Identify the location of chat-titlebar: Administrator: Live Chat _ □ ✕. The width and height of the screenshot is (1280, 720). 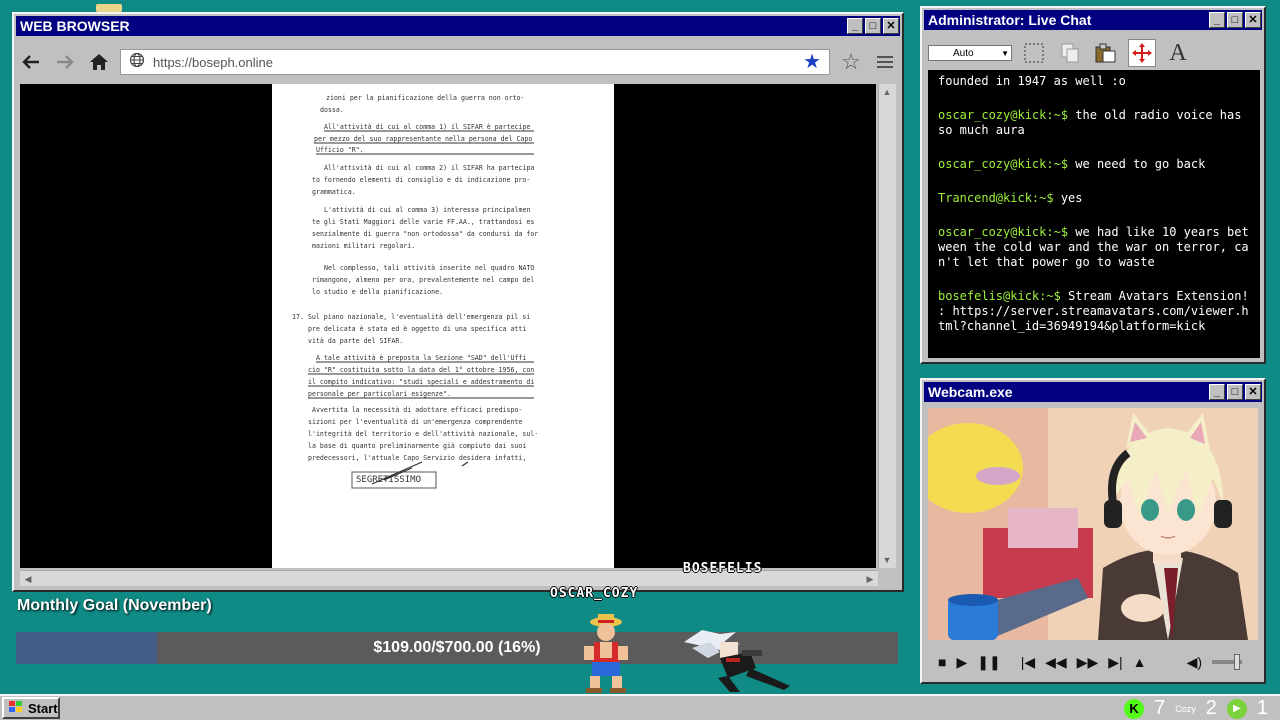
(1093, 20).